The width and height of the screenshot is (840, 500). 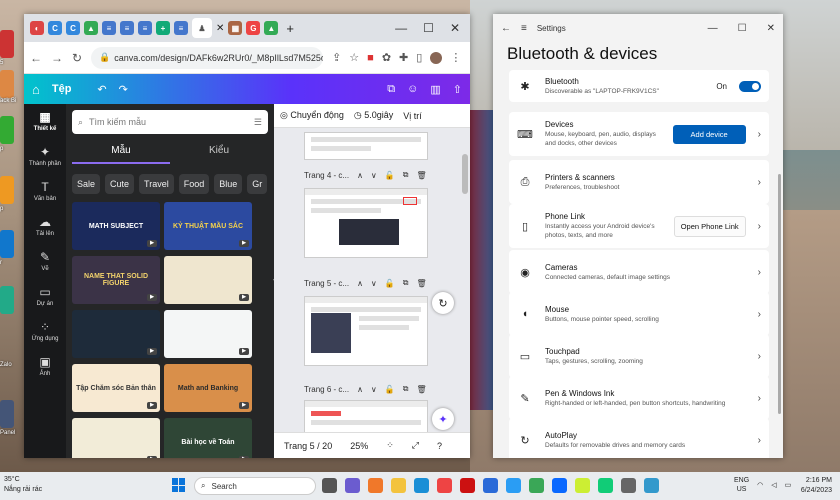 I want to click on edge-dev-icon, so click(x=605, y=485).